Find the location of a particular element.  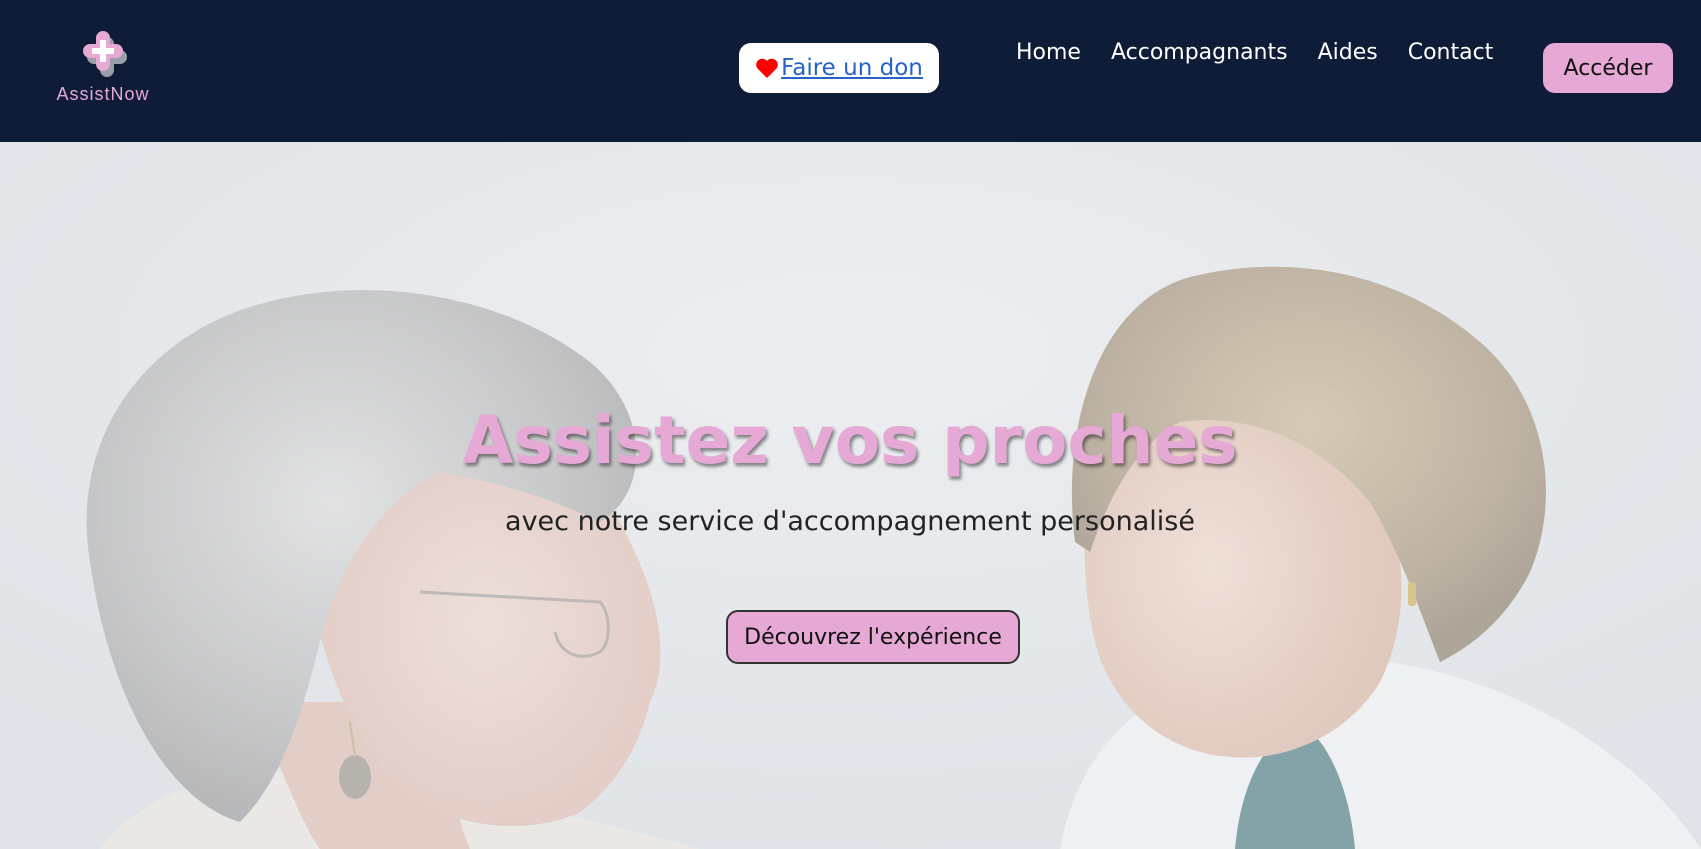

nav-link-home: Home is located at coordinates (1048, 57).